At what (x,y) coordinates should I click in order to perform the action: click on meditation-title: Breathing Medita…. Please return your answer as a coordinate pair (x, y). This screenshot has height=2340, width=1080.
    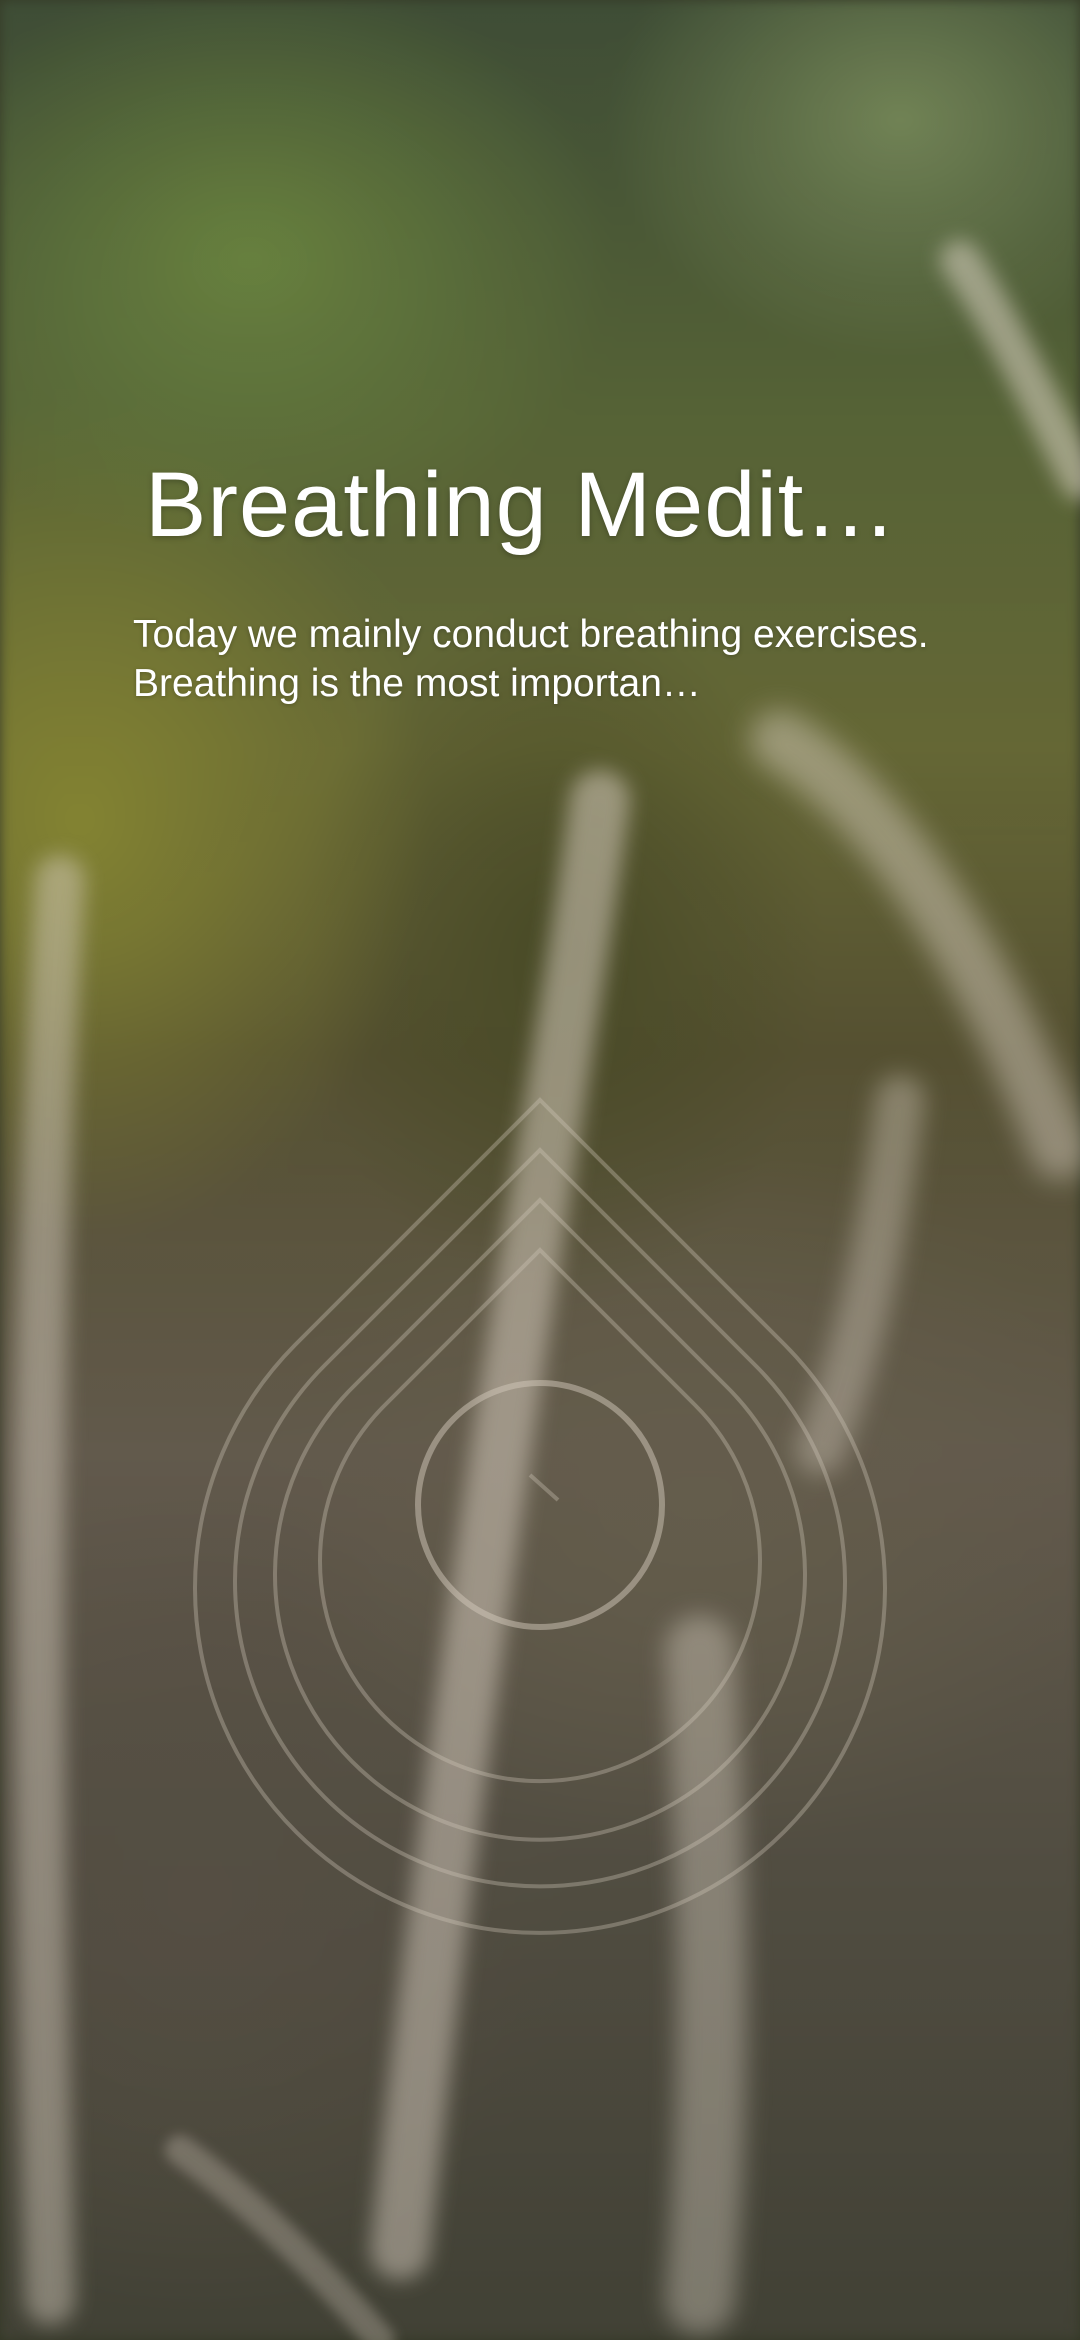
    Looking at the image, I should click on (545, 505).